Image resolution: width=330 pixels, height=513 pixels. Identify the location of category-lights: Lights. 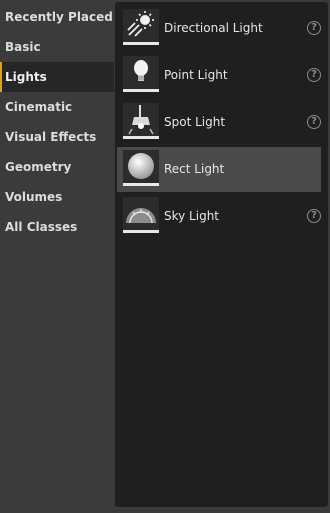
(57, 77).